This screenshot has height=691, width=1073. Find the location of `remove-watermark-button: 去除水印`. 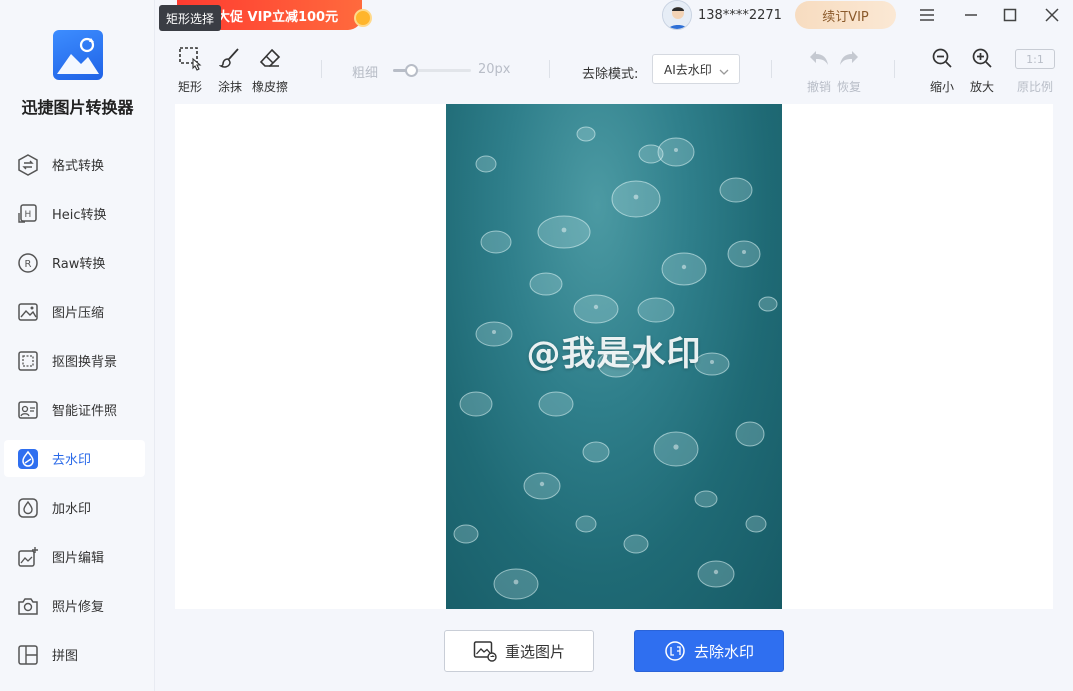

remove-watermark-button: 去除水印 is located at coordinates (709, 651).